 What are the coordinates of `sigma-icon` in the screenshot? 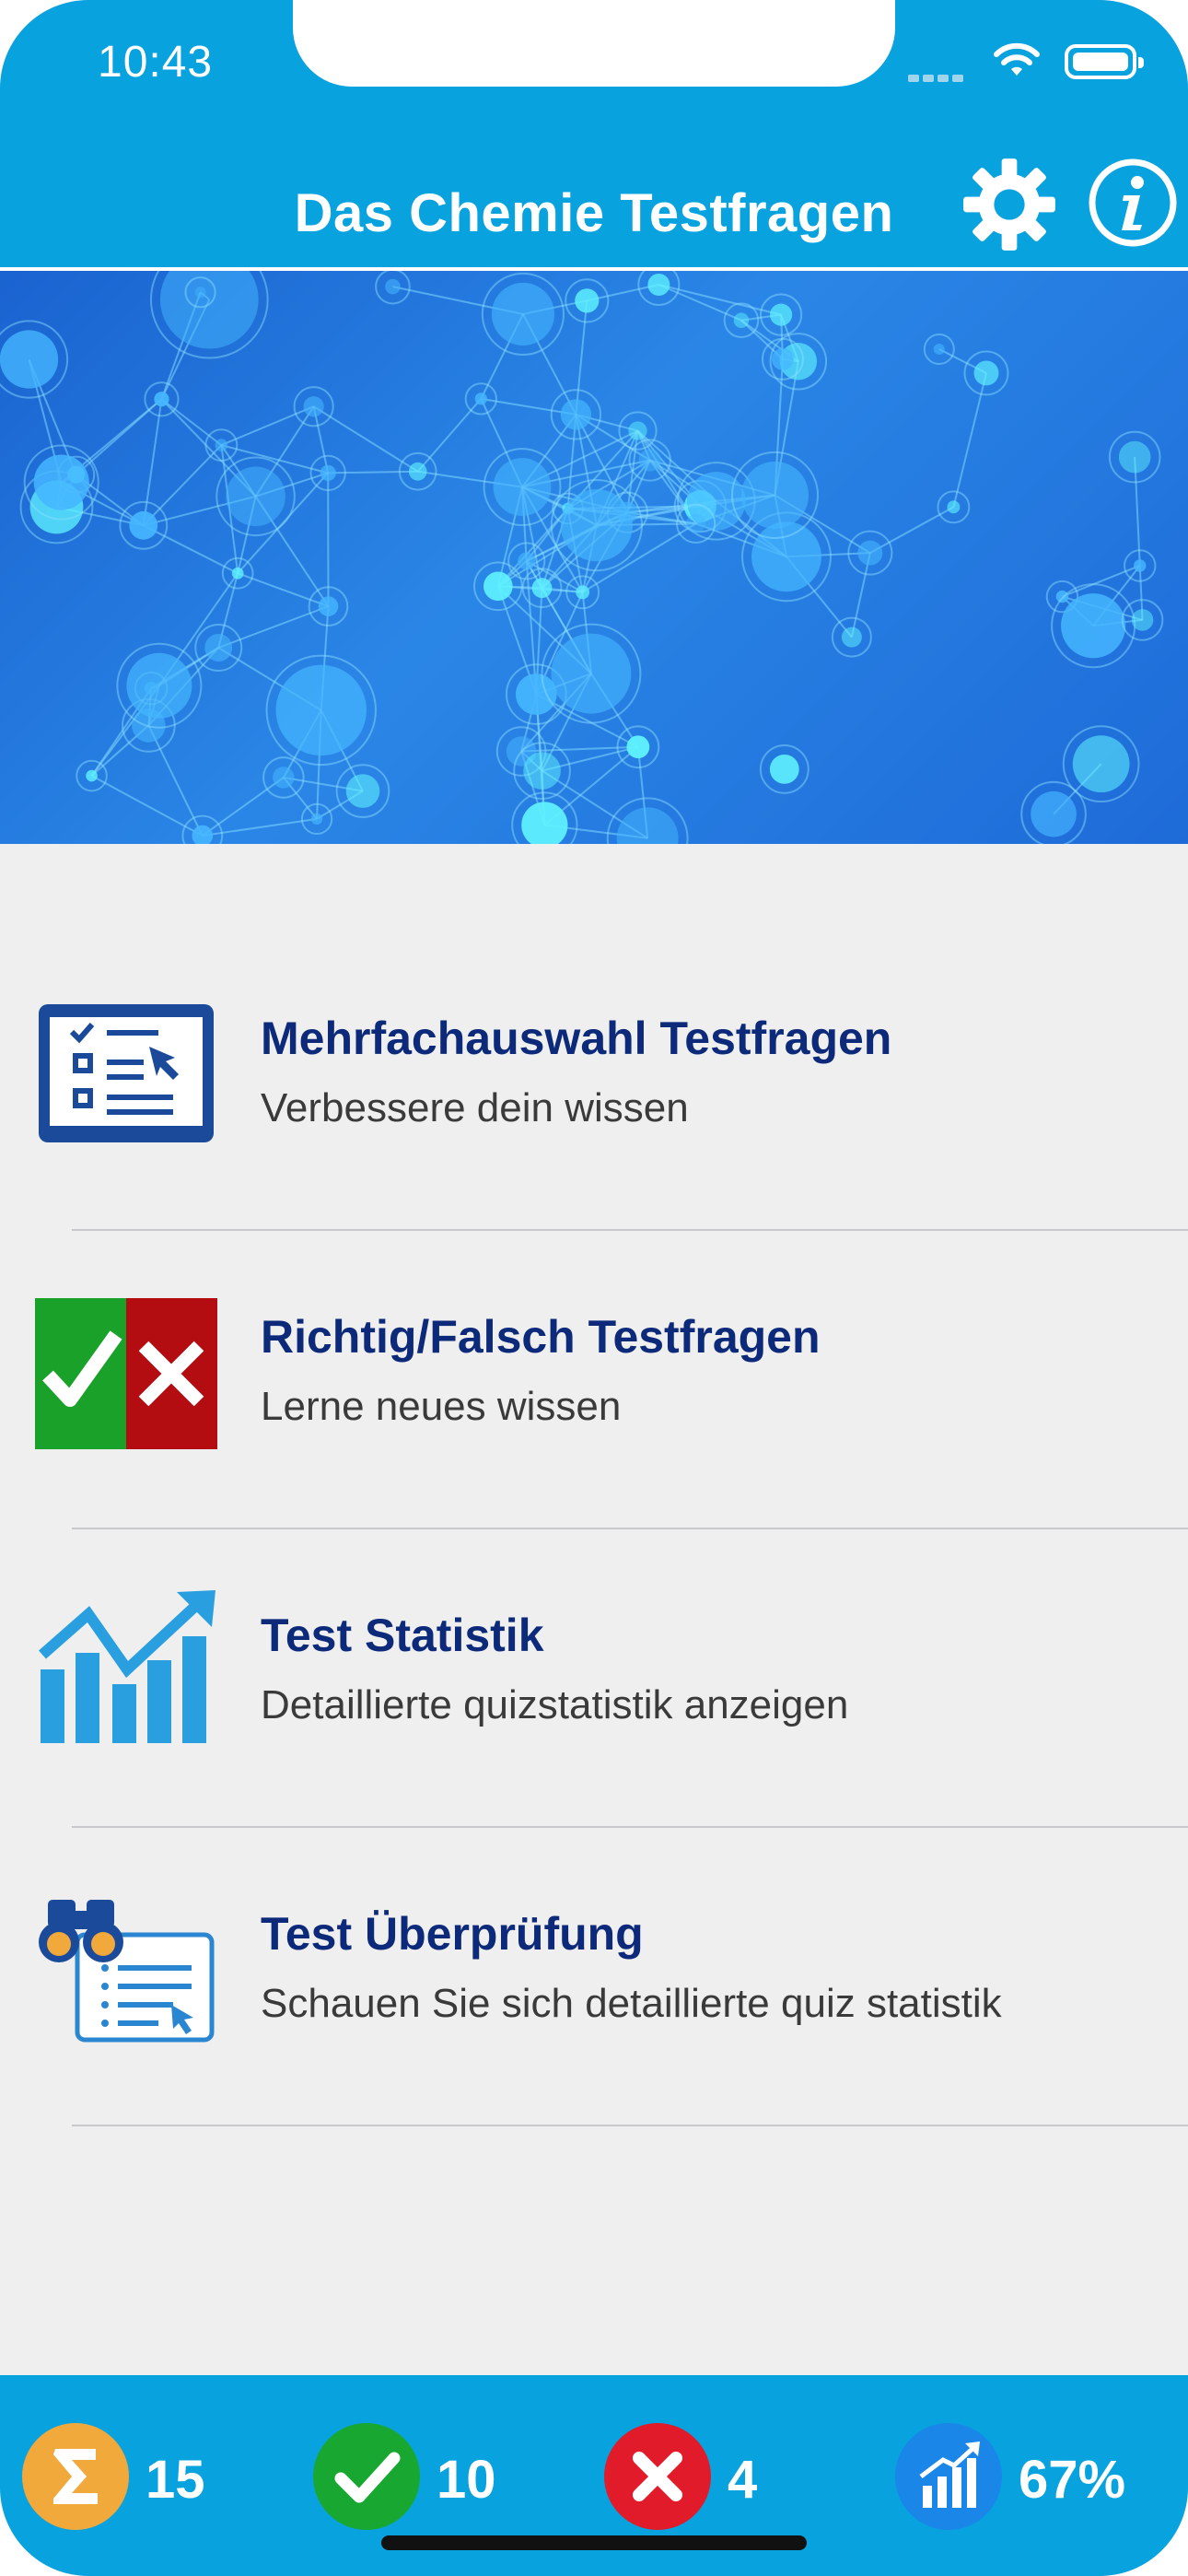 It's located at (76, 2476).